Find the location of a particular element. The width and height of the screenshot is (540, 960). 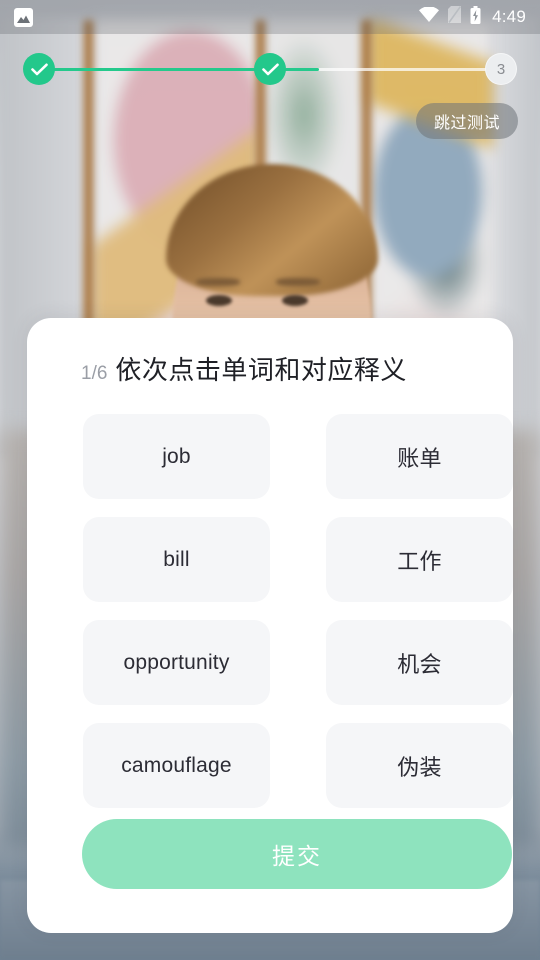

progress-stepper: 3 is located at coordinates (270, 69).